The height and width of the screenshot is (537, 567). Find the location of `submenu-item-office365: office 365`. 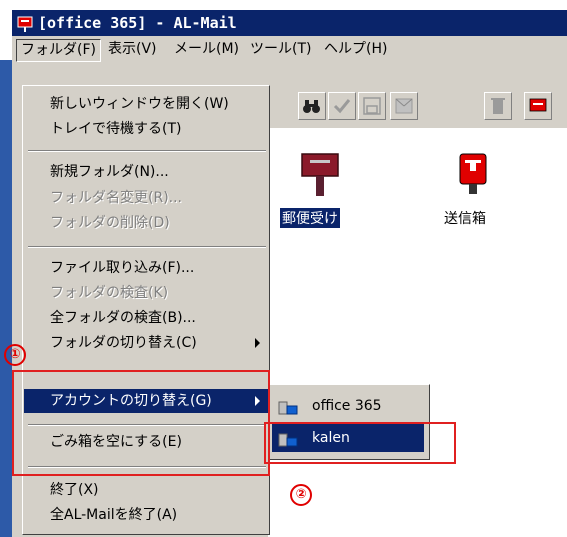

submenu-item-office365: office 365 is located at coordinates (348, 406).